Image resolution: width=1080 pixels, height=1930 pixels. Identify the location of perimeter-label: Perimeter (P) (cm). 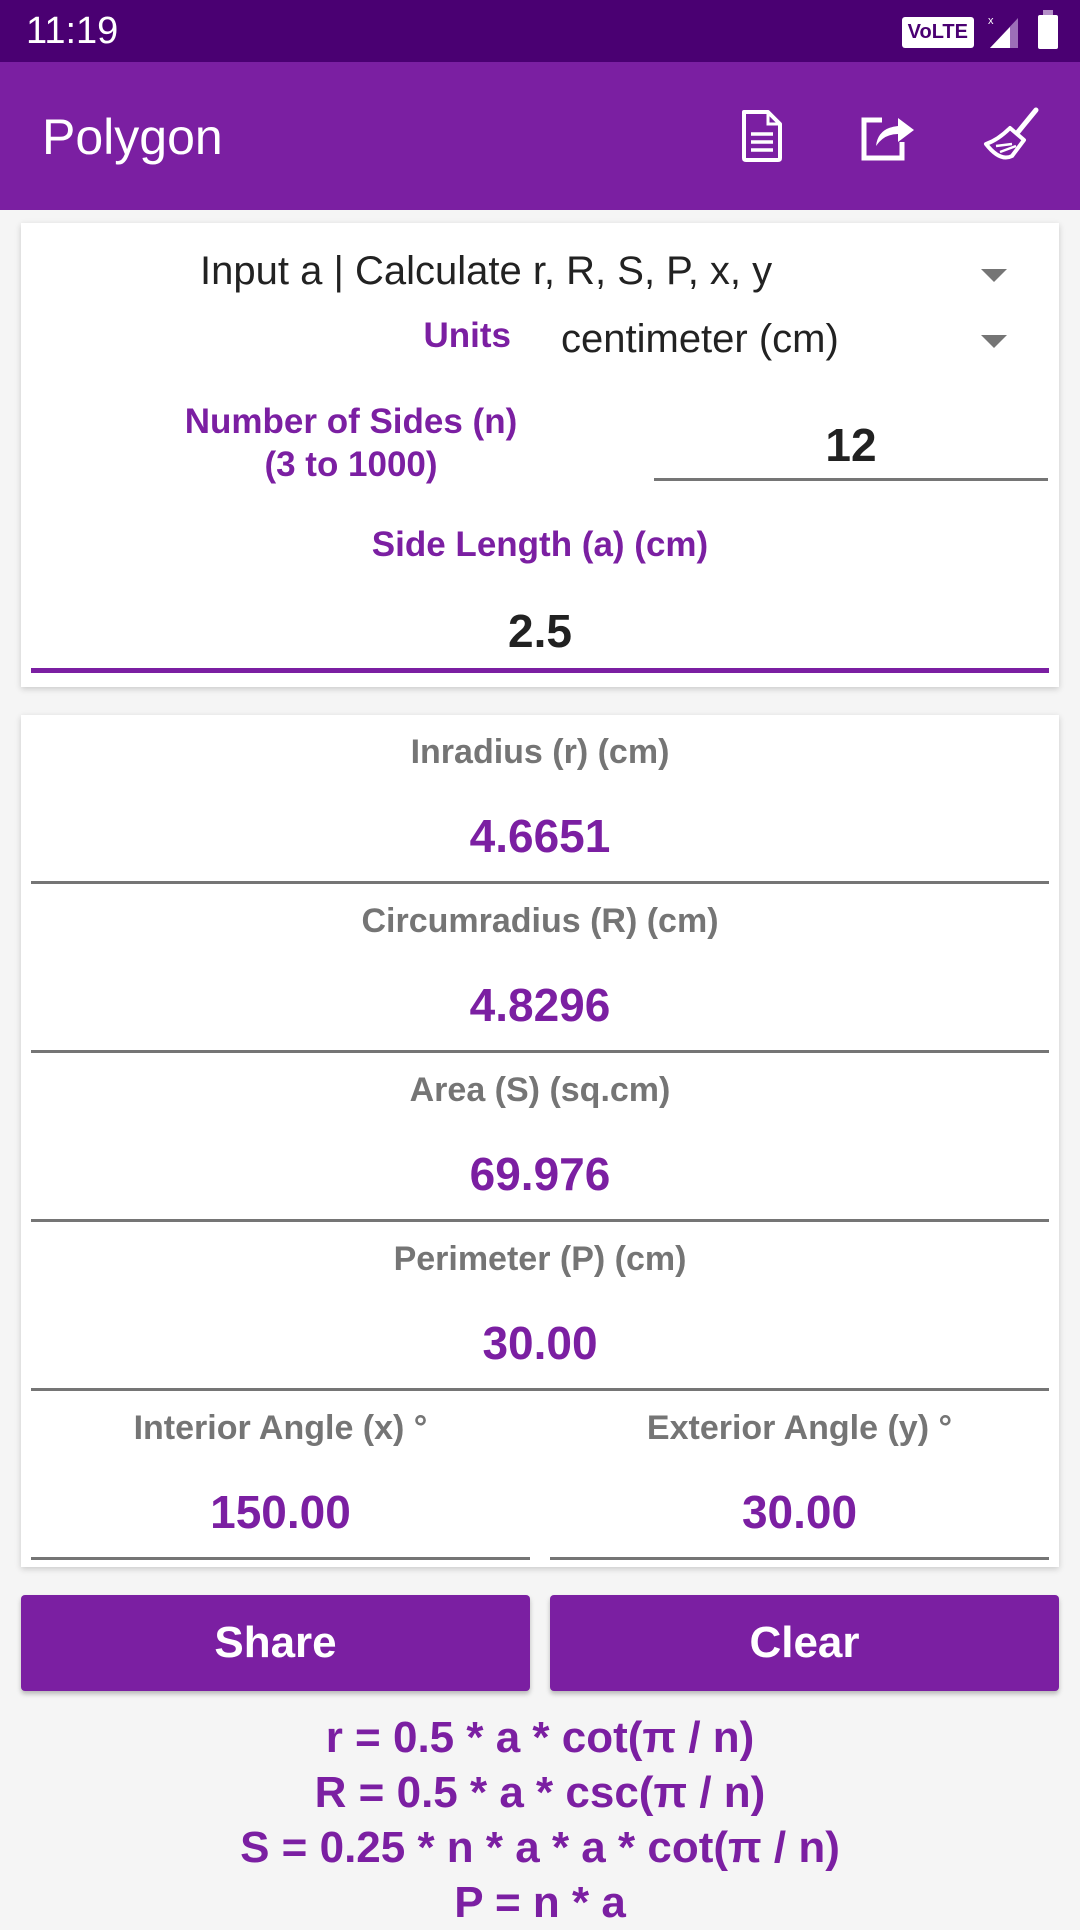
(540, 1259).